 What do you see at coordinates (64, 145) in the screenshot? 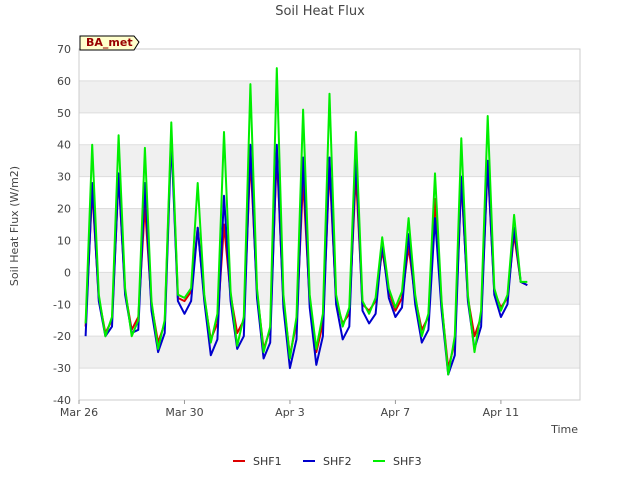
I see `y-tick-label: 40` at bounding box center [64, 145].